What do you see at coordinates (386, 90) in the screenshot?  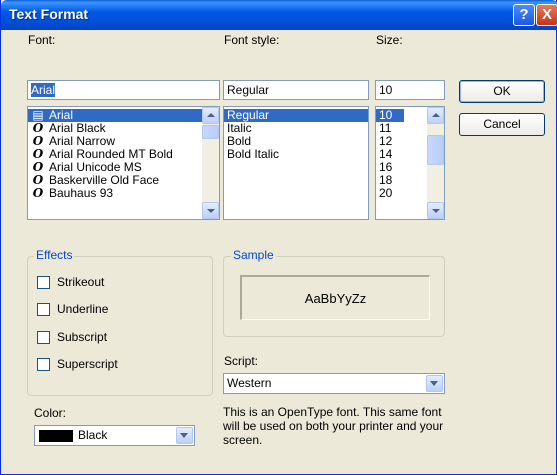 I see `size-input-value: 10` at bounding box center [386, 90].